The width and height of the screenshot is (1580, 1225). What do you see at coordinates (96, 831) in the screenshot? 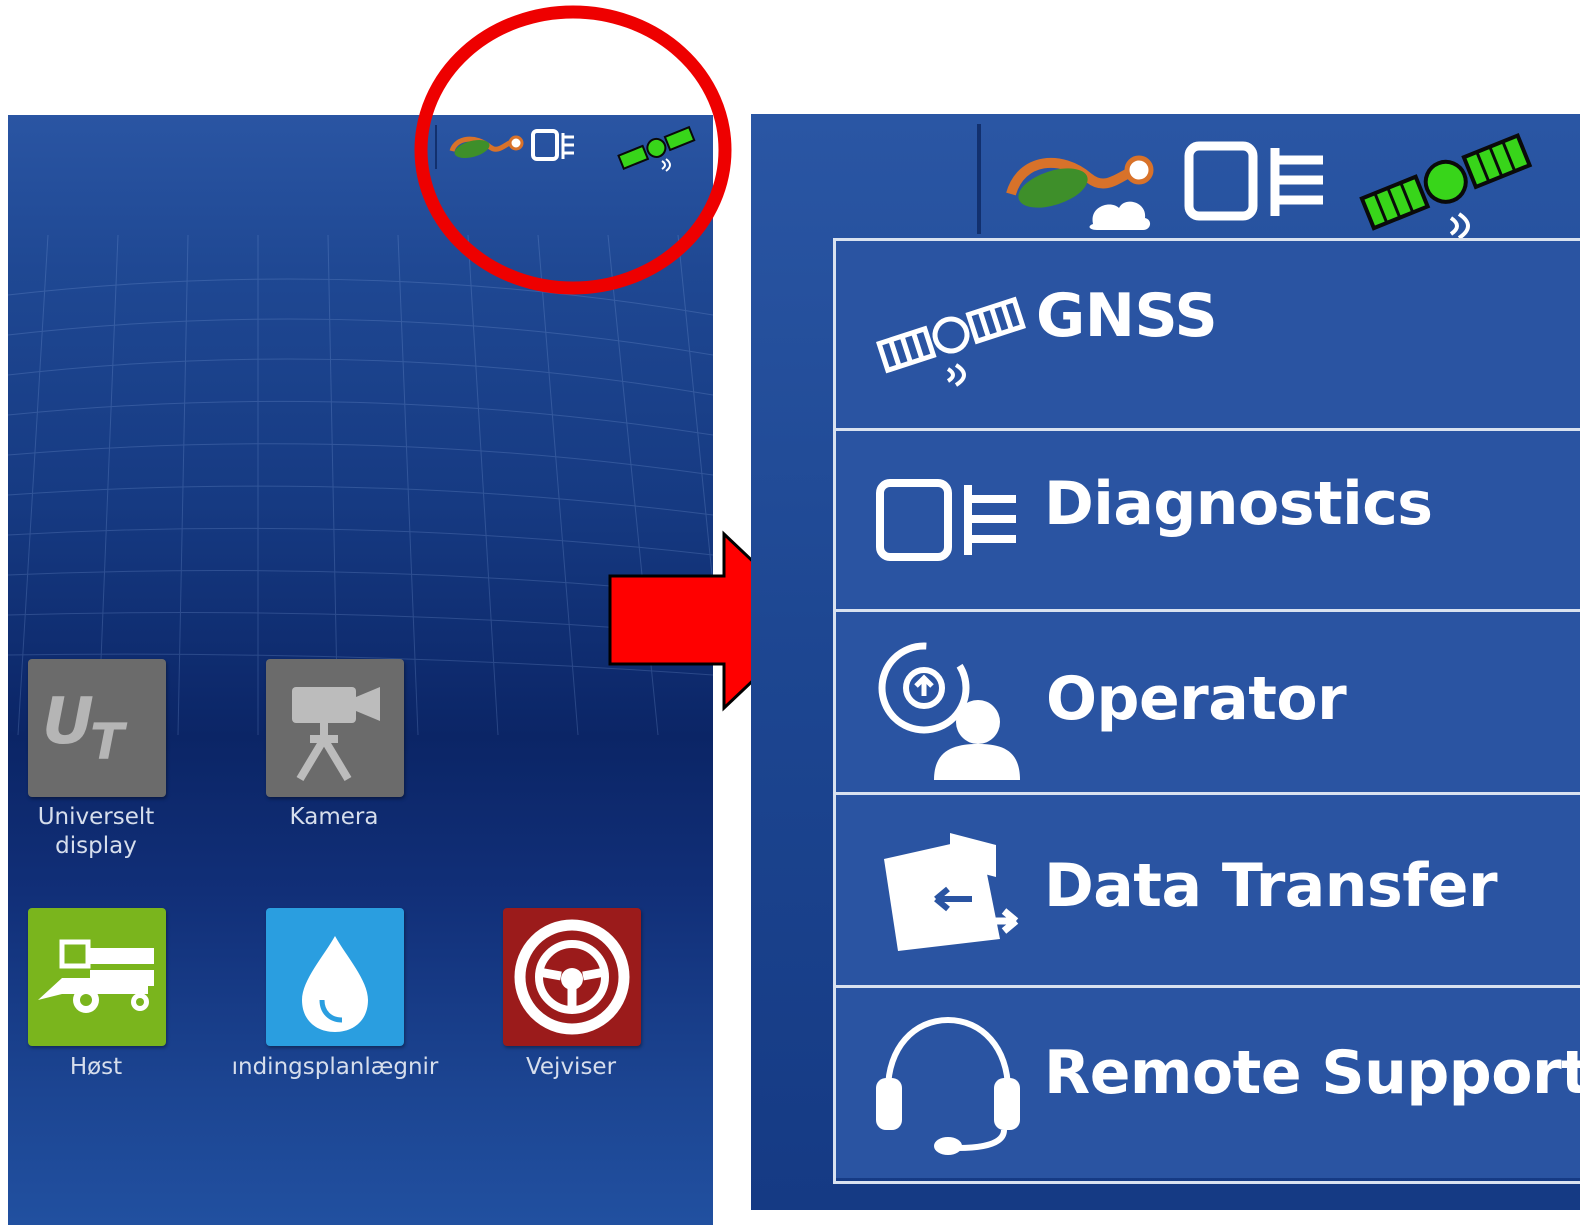
I see `app-label-universal-display: Universelt display` at bounding box center [96, 831].